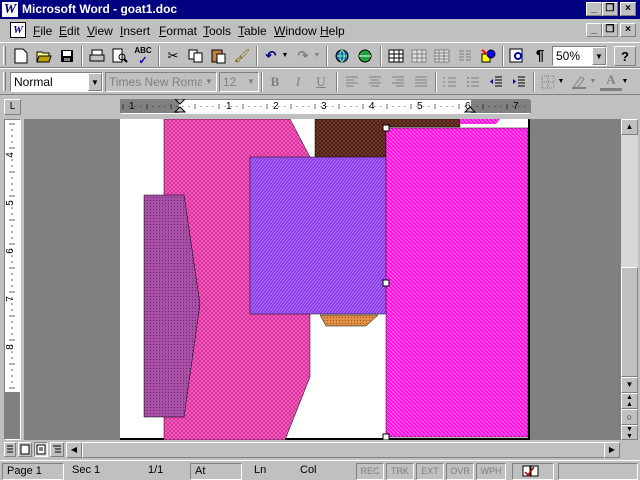  What do you see at coordinates (629, 432) in the screenshot?
I see `next-page-button: ▼ ▼` at bounding box center [629, 432].